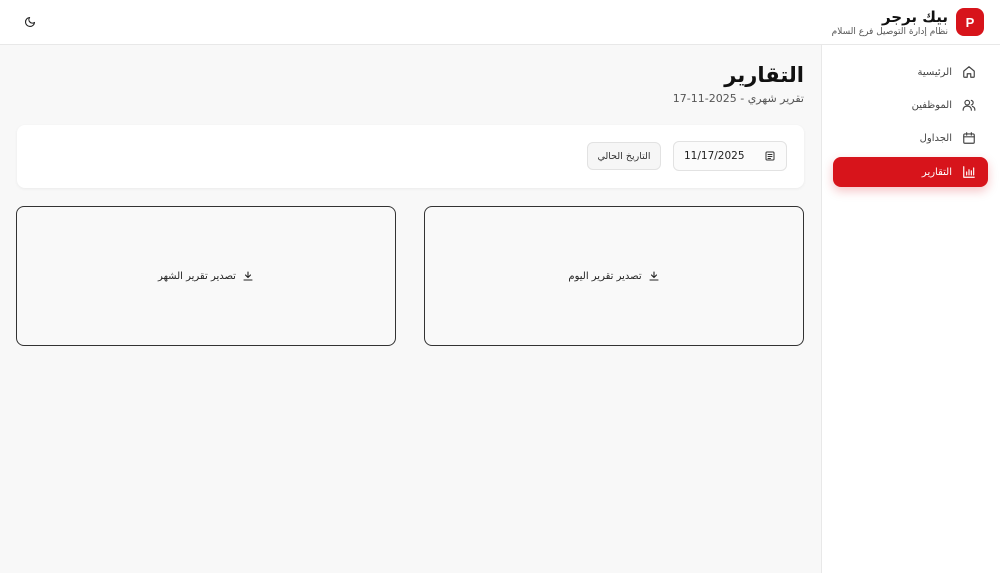 The width and height of the screenshot is (1000, 573). What do you see at coordinates (969, 72) in the screenshot?
I see `home-icon` at bounding box center [969, 72].